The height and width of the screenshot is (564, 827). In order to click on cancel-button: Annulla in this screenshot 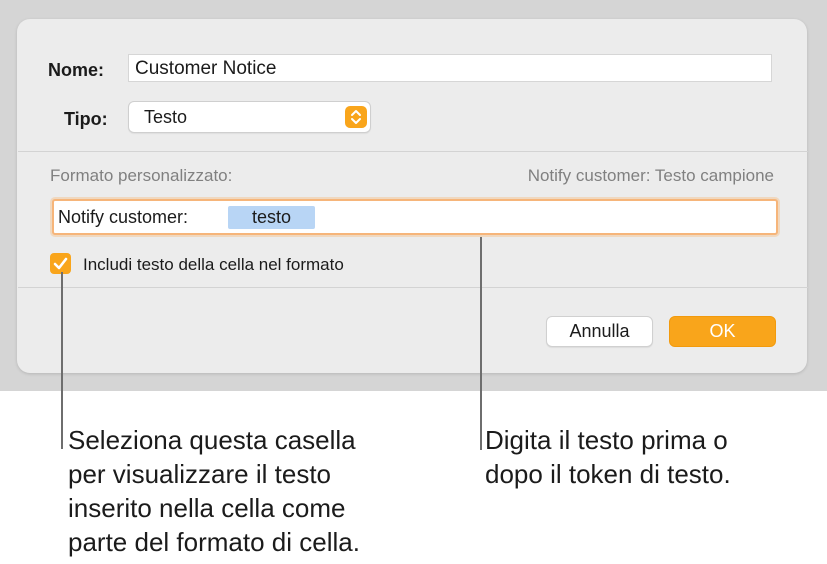, I will do `click(599, 331)`.